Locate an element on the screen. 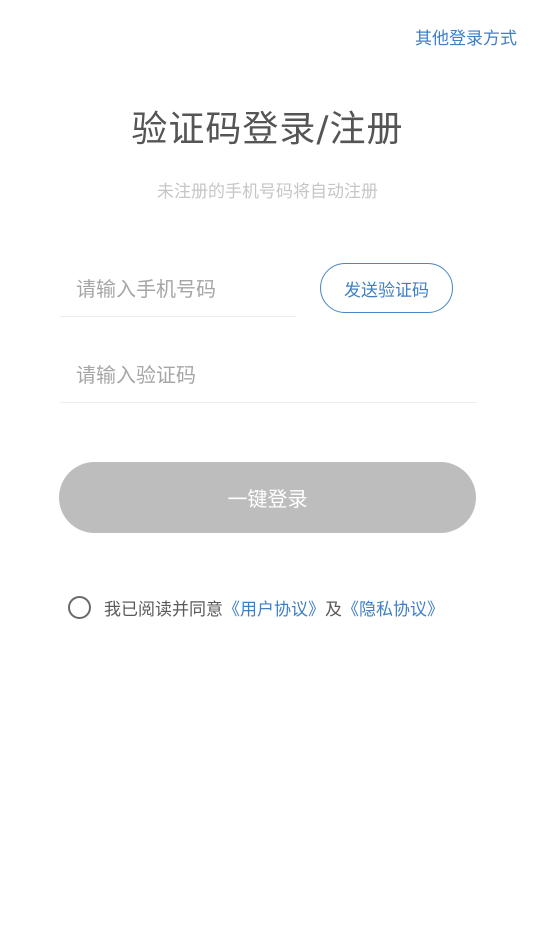  agreement-row: 我已阅读并同意《用户协议》及《隐私协议》 is located at coordinates (256, 607).